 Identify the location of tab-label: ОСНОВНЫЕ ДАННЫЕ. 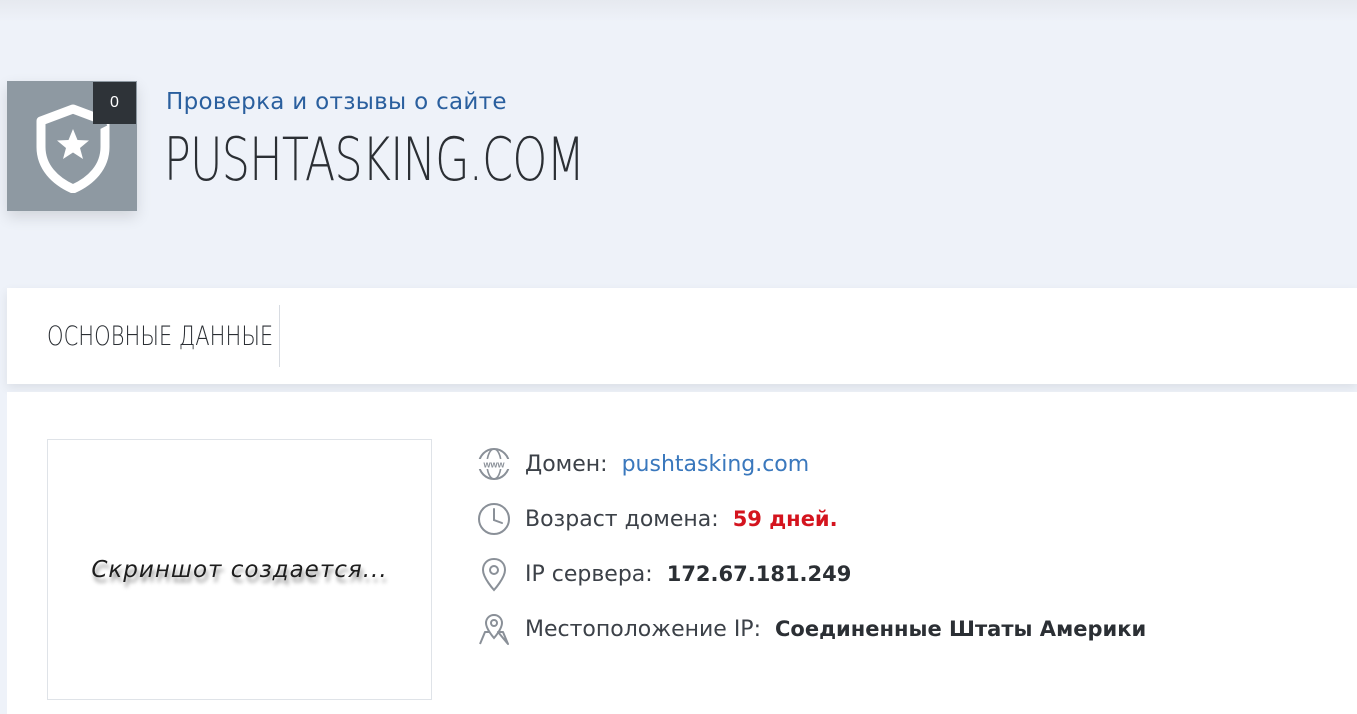
(160, 336).